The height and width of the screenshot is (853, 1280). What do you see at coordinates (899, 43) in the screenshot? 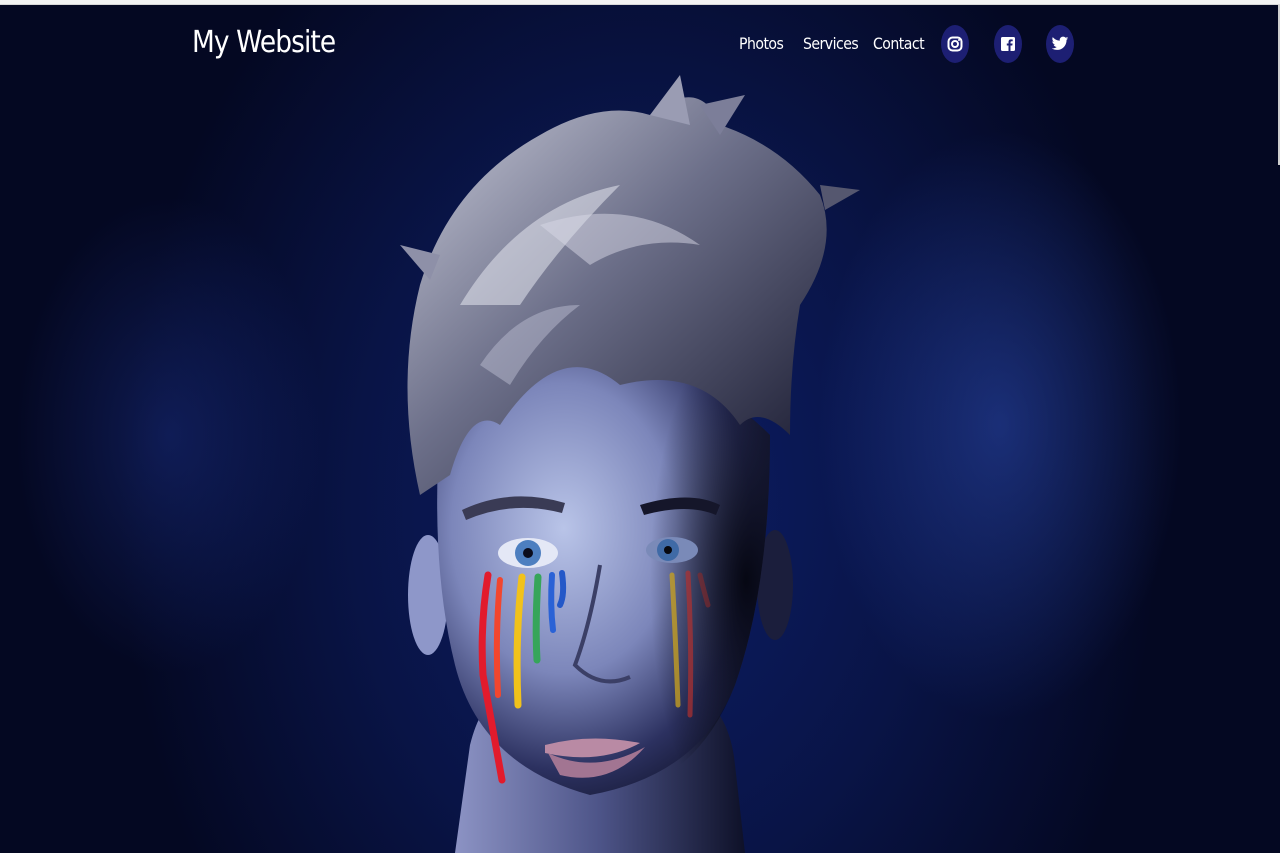
I see `nav-link-contact: Contact` at bounding box center [899, 43].